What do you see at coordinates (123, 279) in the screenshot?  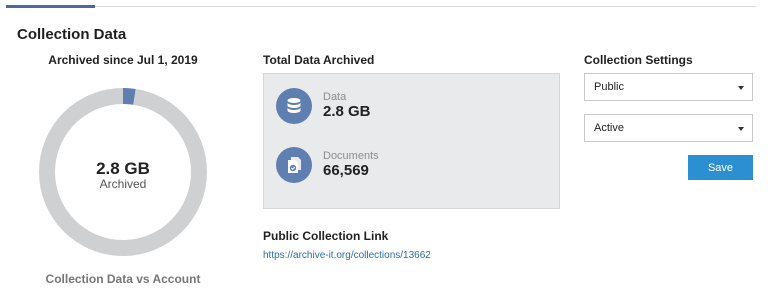 I see `donut-caption: Collection Data vs Account` at bounding box center [123, 279].